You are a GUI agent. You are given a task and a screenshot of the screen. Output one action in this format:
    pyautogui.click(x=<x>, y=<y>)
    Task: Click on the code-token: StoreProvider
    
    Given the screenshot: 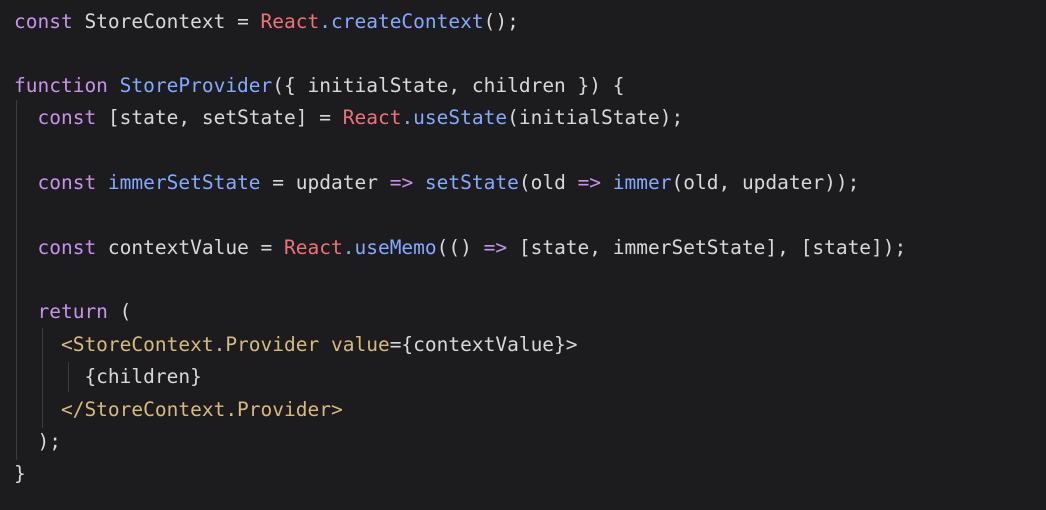 What is the action you would take?
    pyautogui.click(x=190, y=85)
    